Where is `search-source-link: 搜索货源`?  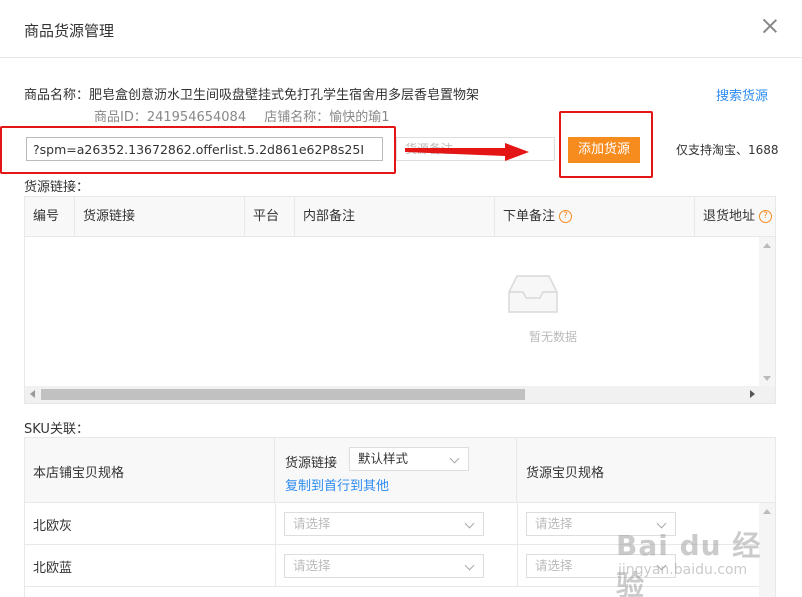 search-source-link: 搜索货源 is located at coordinates (742, 94).